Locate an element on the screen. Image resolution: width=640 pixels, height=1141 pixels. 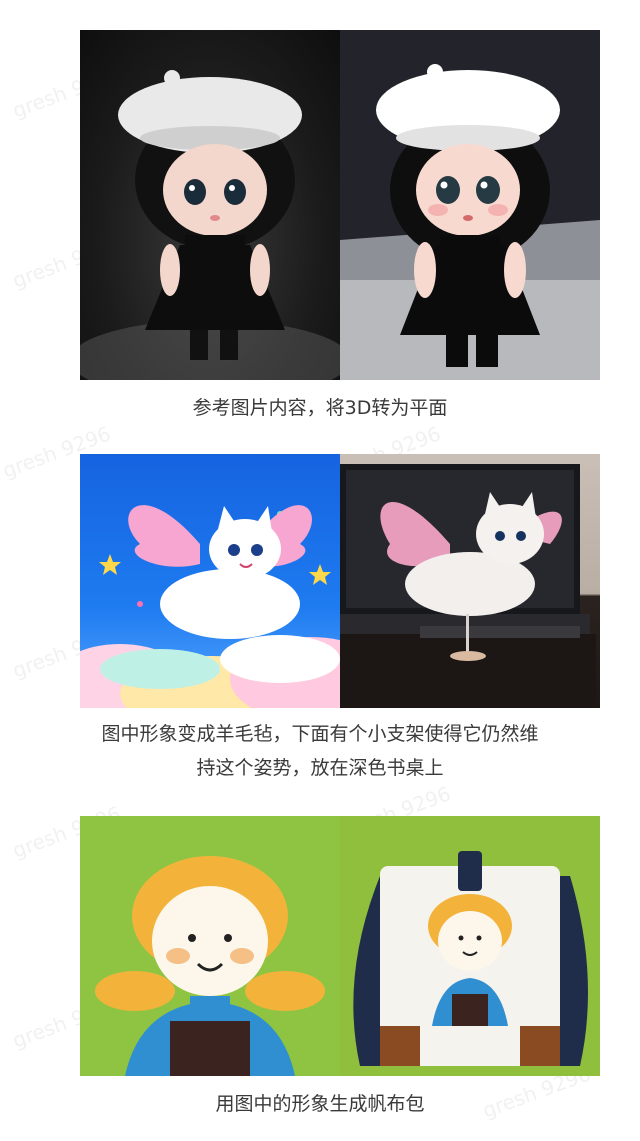
caption-example-1: 参考图片内容，将3D转为平面 is located at coordinates (320, 408).